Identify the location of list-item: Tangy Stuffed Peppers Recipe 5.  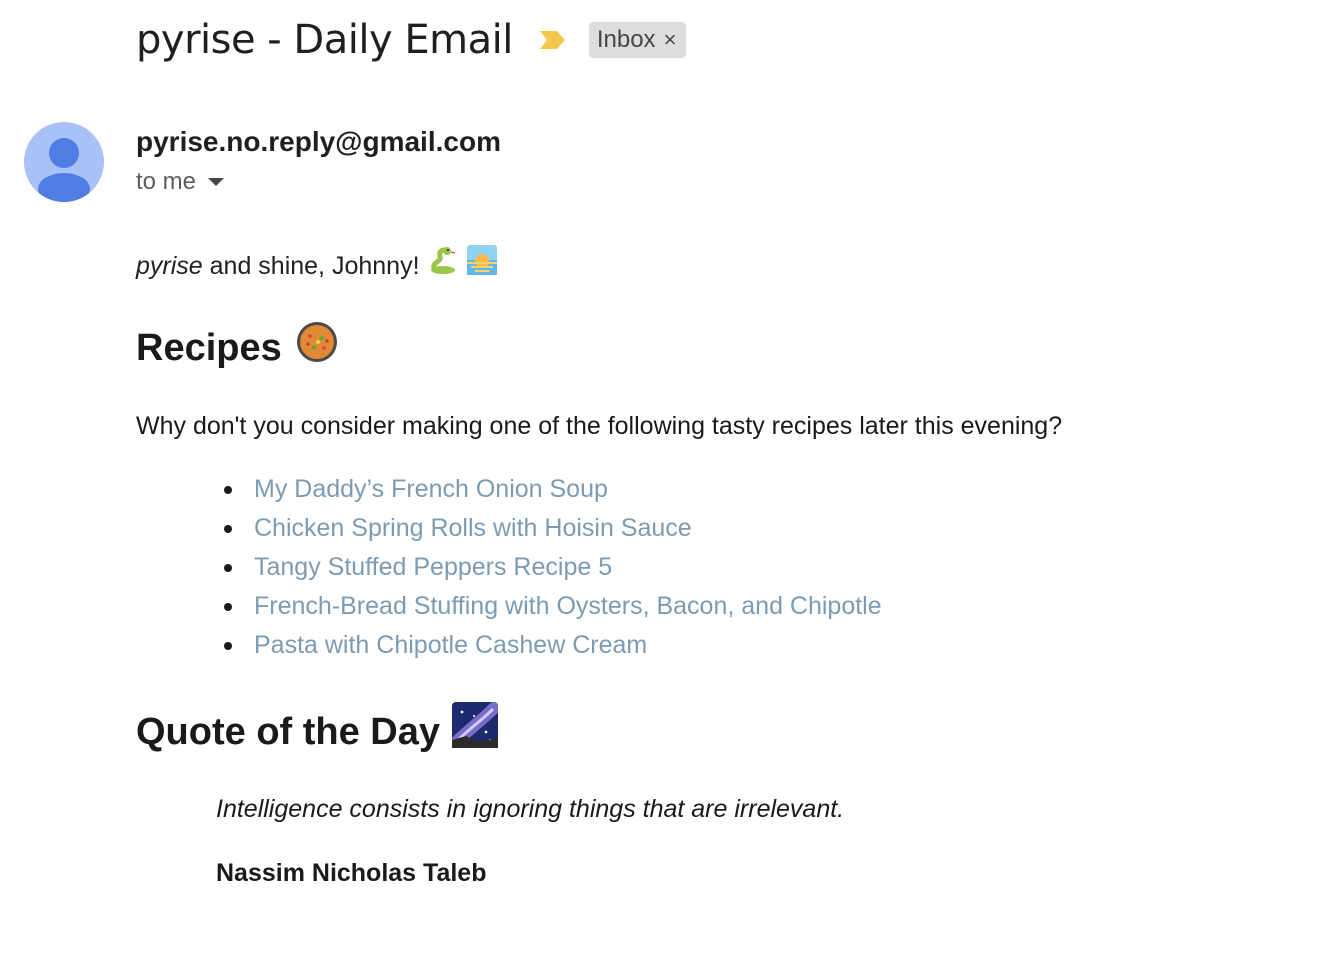
(551, 567).